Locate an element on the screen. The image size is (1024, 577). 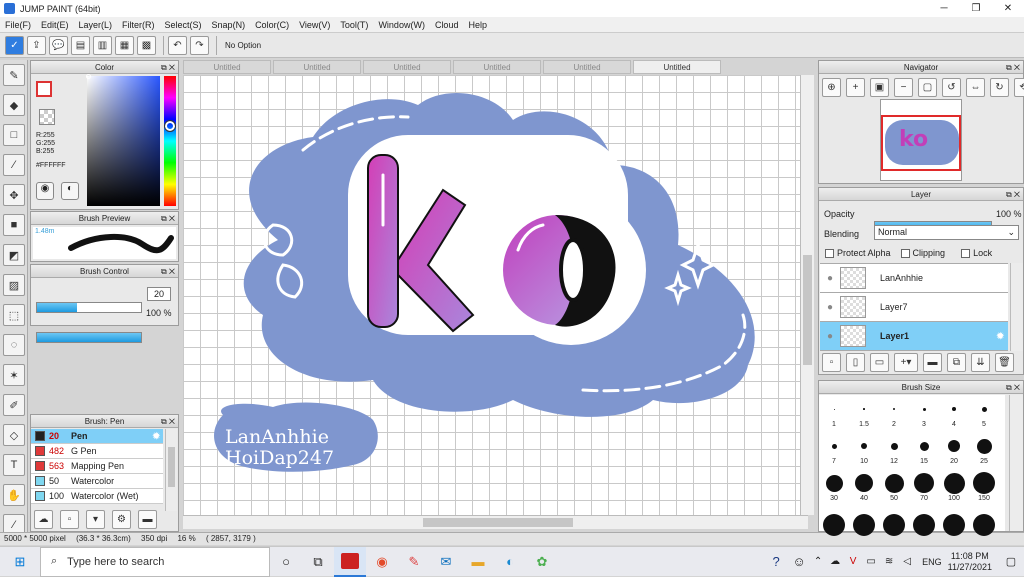
gear-icon: ✹ is located at coordinates (1000, 336).